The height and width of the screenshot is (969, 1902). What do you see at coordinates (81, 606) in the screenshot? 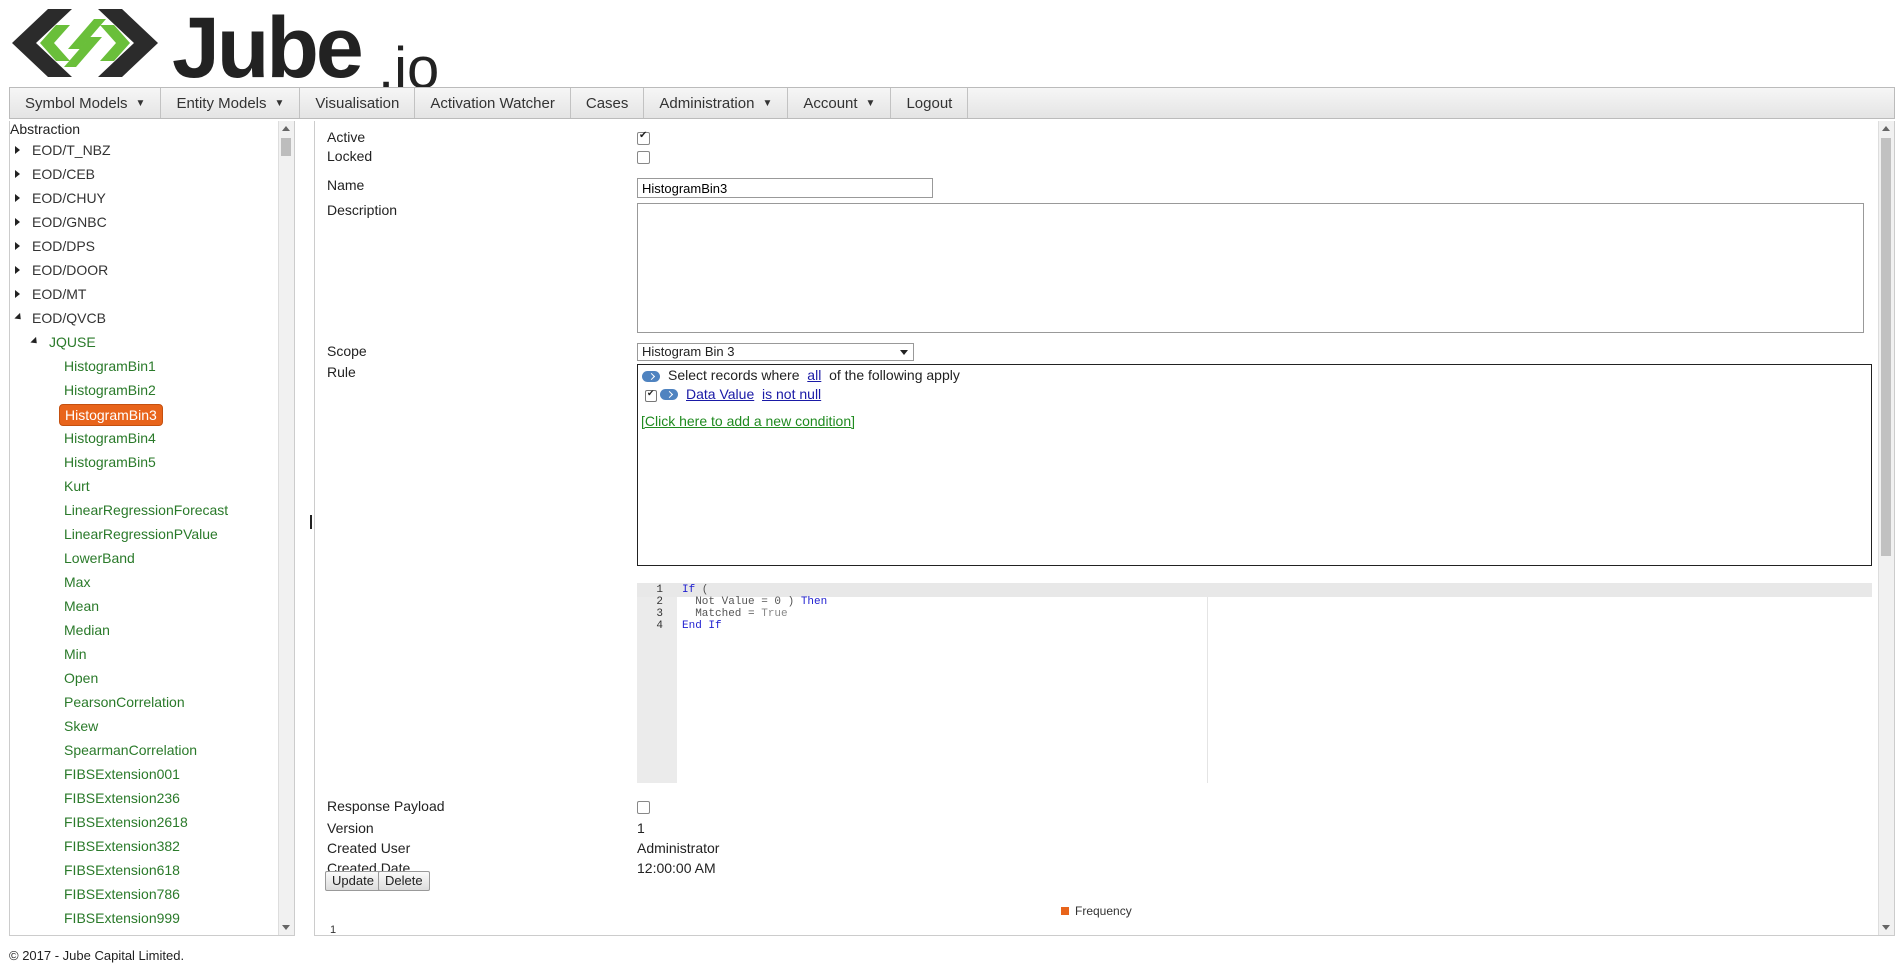
I see `tree-node-label: Mean` at bounding box center [81, 606].